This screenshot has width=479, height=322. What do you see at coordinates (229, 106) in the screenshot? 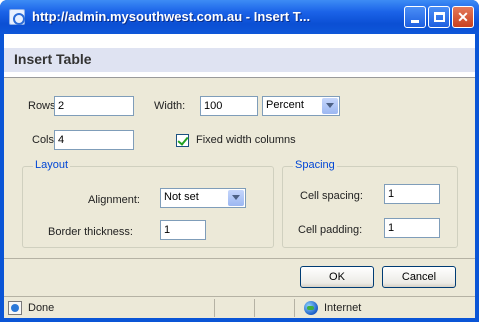
I see `width-input` at bounding box center [229, 106].